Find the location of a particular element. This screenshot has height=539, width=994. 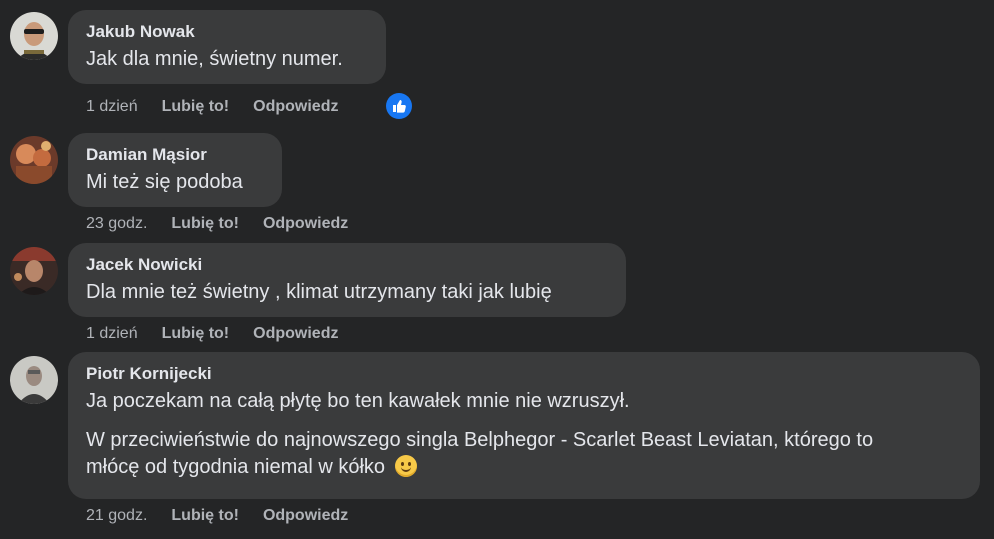

comment-timestamp: 23 godz. is located at coordinates (116, 224).